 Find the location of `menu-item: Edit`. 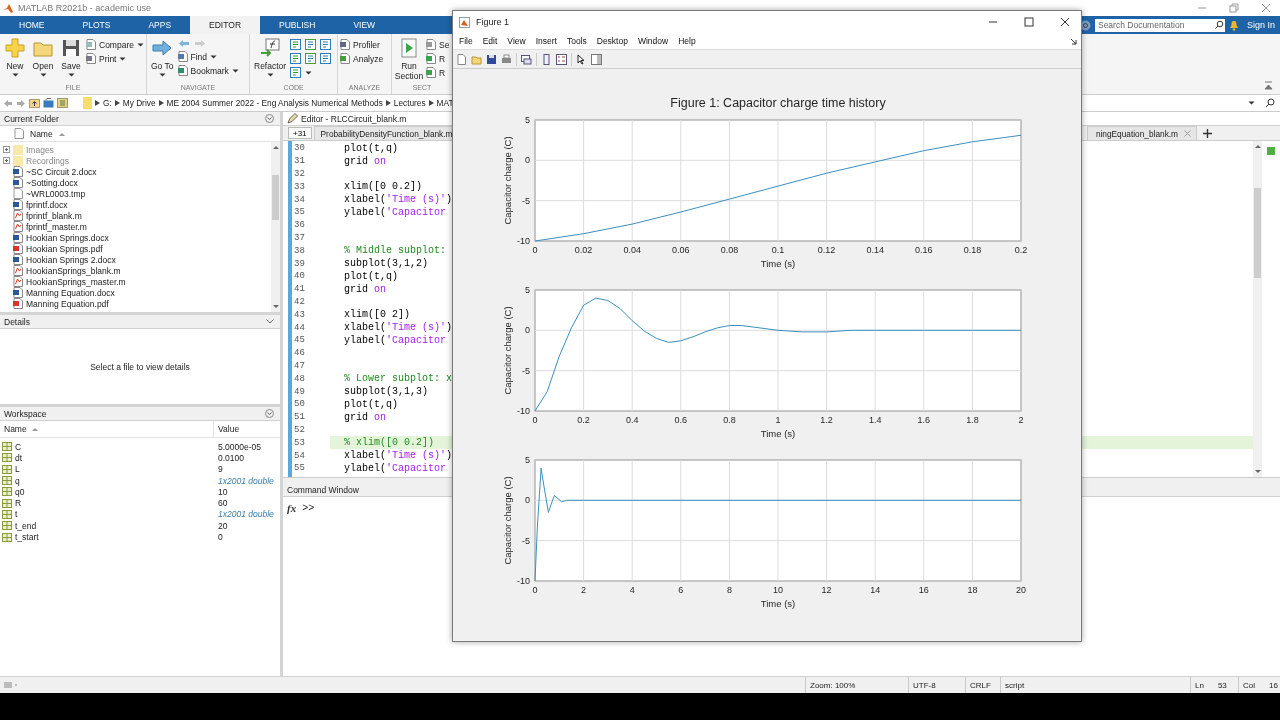

menu-item: Edit is located at coordinates (491, 41).